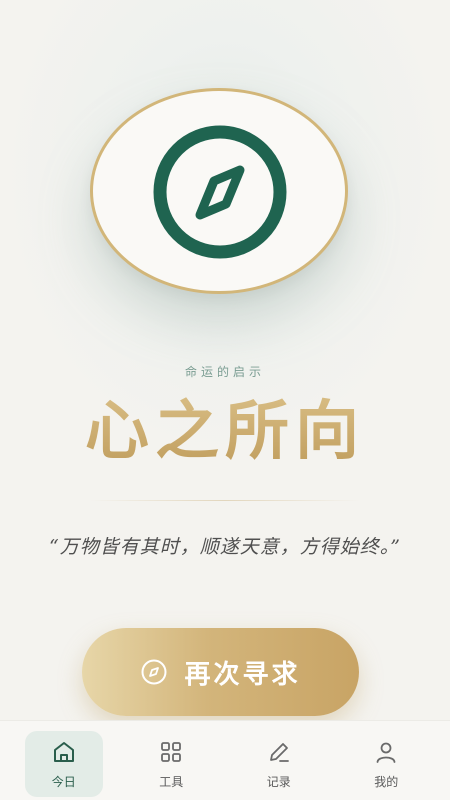  I want to click on bottom-tab-bar: 今日 工具 记录 我的, so click(225, 760).